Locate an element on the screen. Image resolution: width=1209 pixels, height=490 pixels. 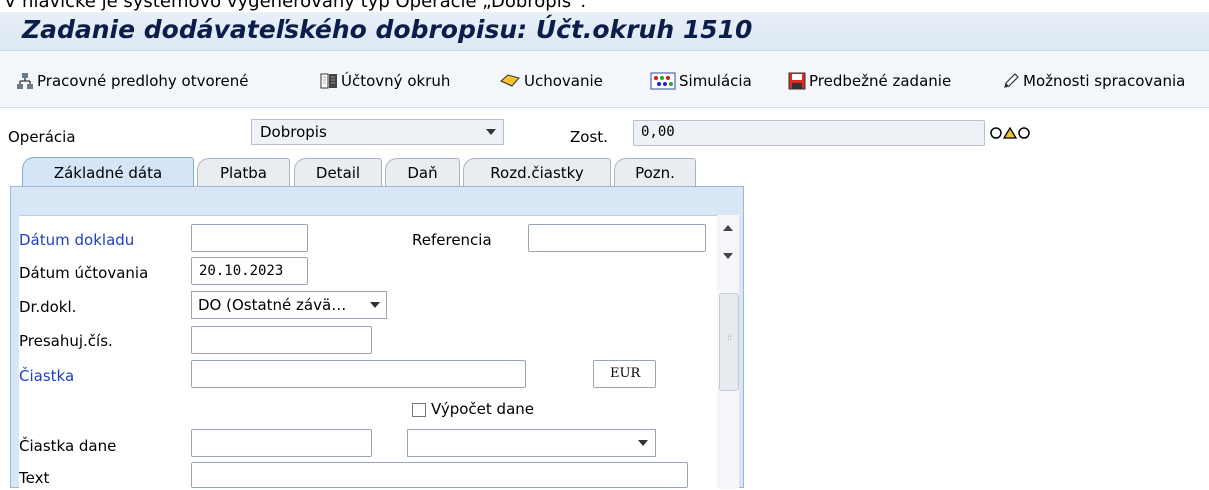
tree-structure-icon is located at coordinates (25, 81).